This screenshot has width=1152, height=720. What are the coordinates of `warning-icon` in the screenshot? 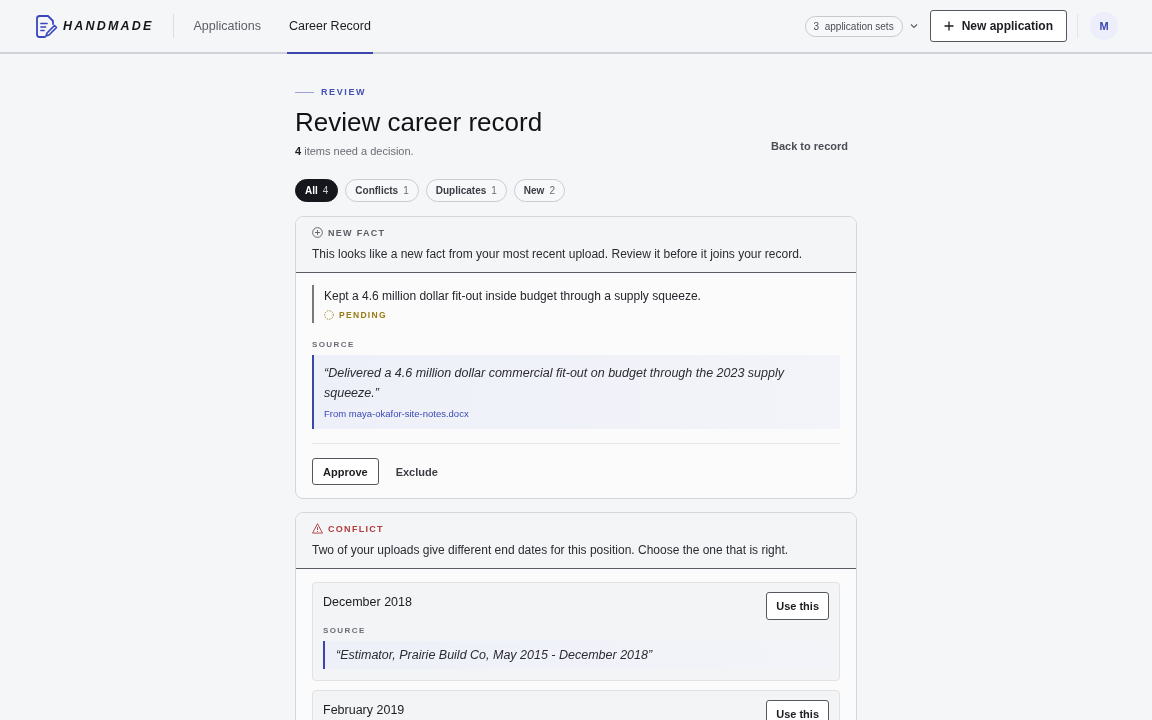 It's located at (317, 528).